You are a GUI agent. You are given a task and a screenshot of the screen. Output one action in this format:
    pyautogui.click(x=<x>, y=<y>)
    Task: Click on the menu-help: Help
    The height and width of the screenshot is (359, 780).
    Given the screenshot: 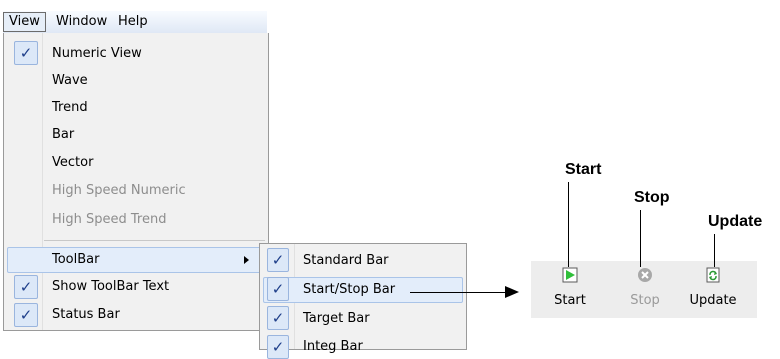 What is the action you would take?
    pyautogui.click(x=133, y=22)
    